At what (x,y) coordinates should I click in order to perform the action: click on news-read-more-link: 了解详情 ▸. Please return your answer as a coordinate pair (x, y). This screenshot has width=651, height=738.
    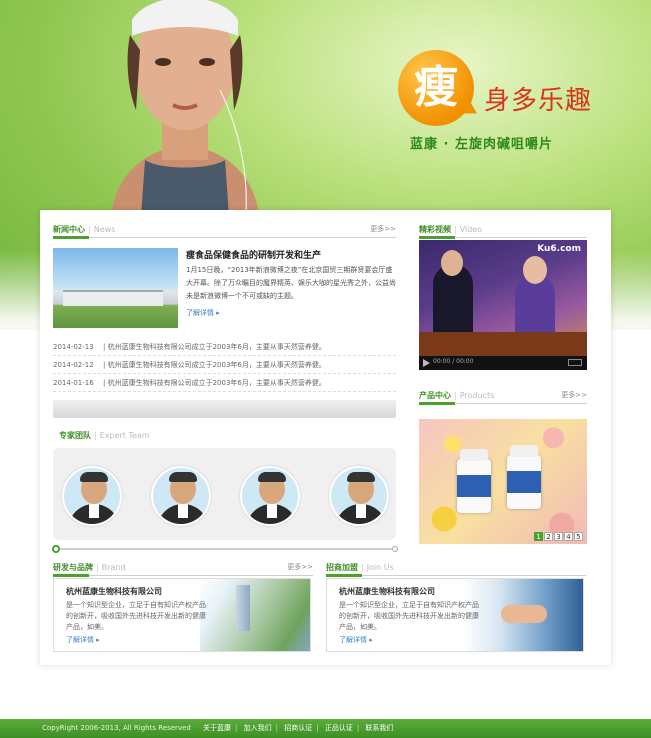
    Looking at the image, I should click on (203, 313).